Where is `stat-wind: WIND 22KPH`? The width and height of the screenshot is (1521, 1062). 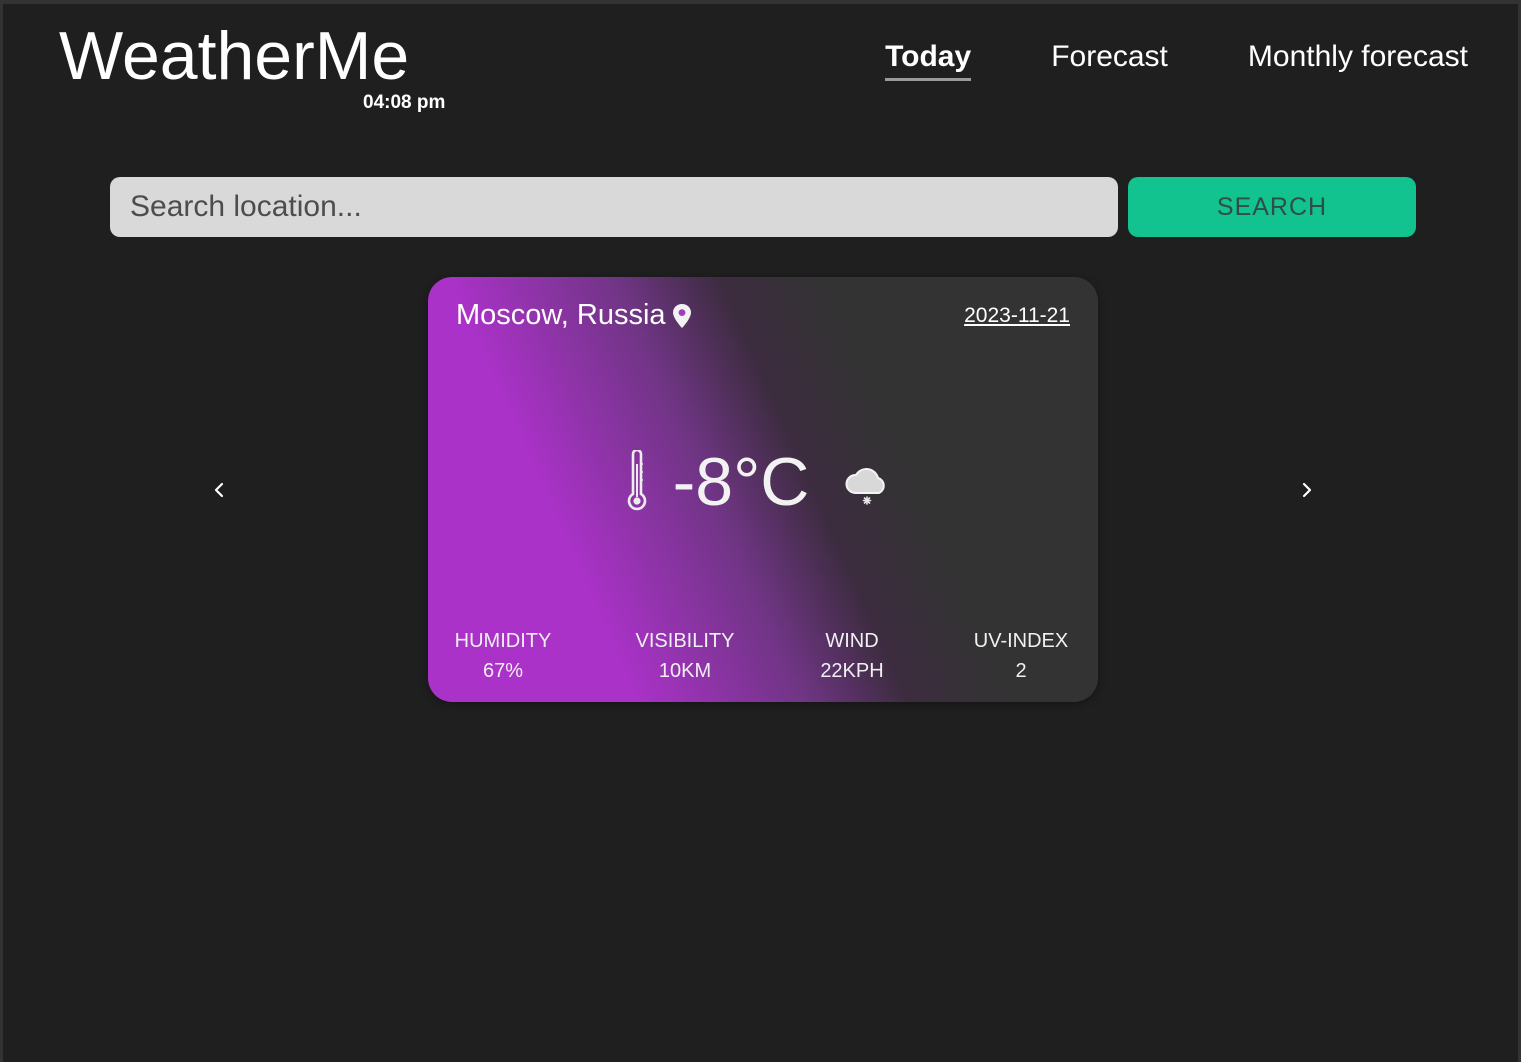 stat-wind: WIND 22KPH is located at coordinates (851, 656).